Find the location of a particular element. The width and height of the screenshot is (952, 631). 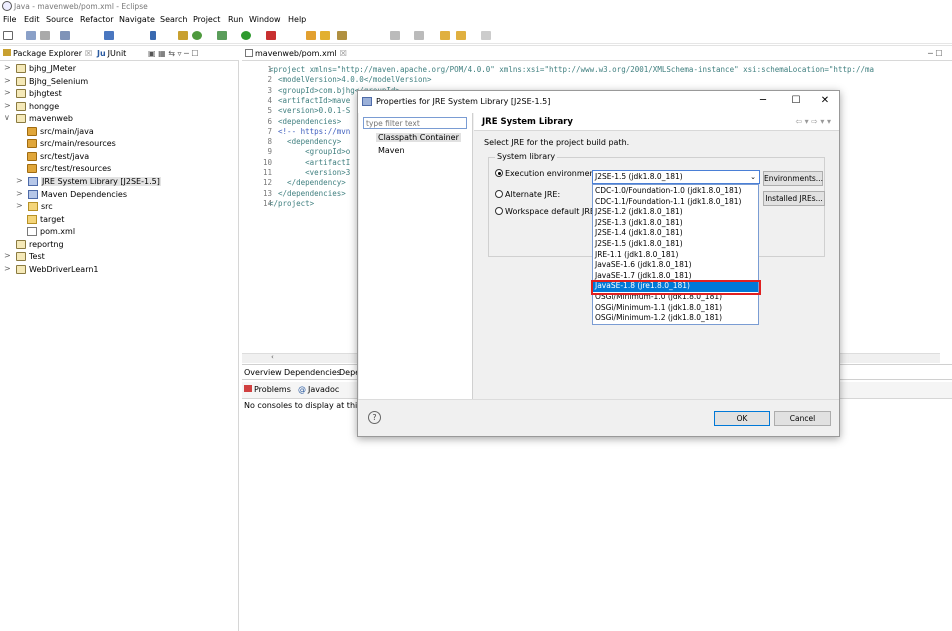

chevron-down-icon: ∨ is located at coordinates (7, 117).